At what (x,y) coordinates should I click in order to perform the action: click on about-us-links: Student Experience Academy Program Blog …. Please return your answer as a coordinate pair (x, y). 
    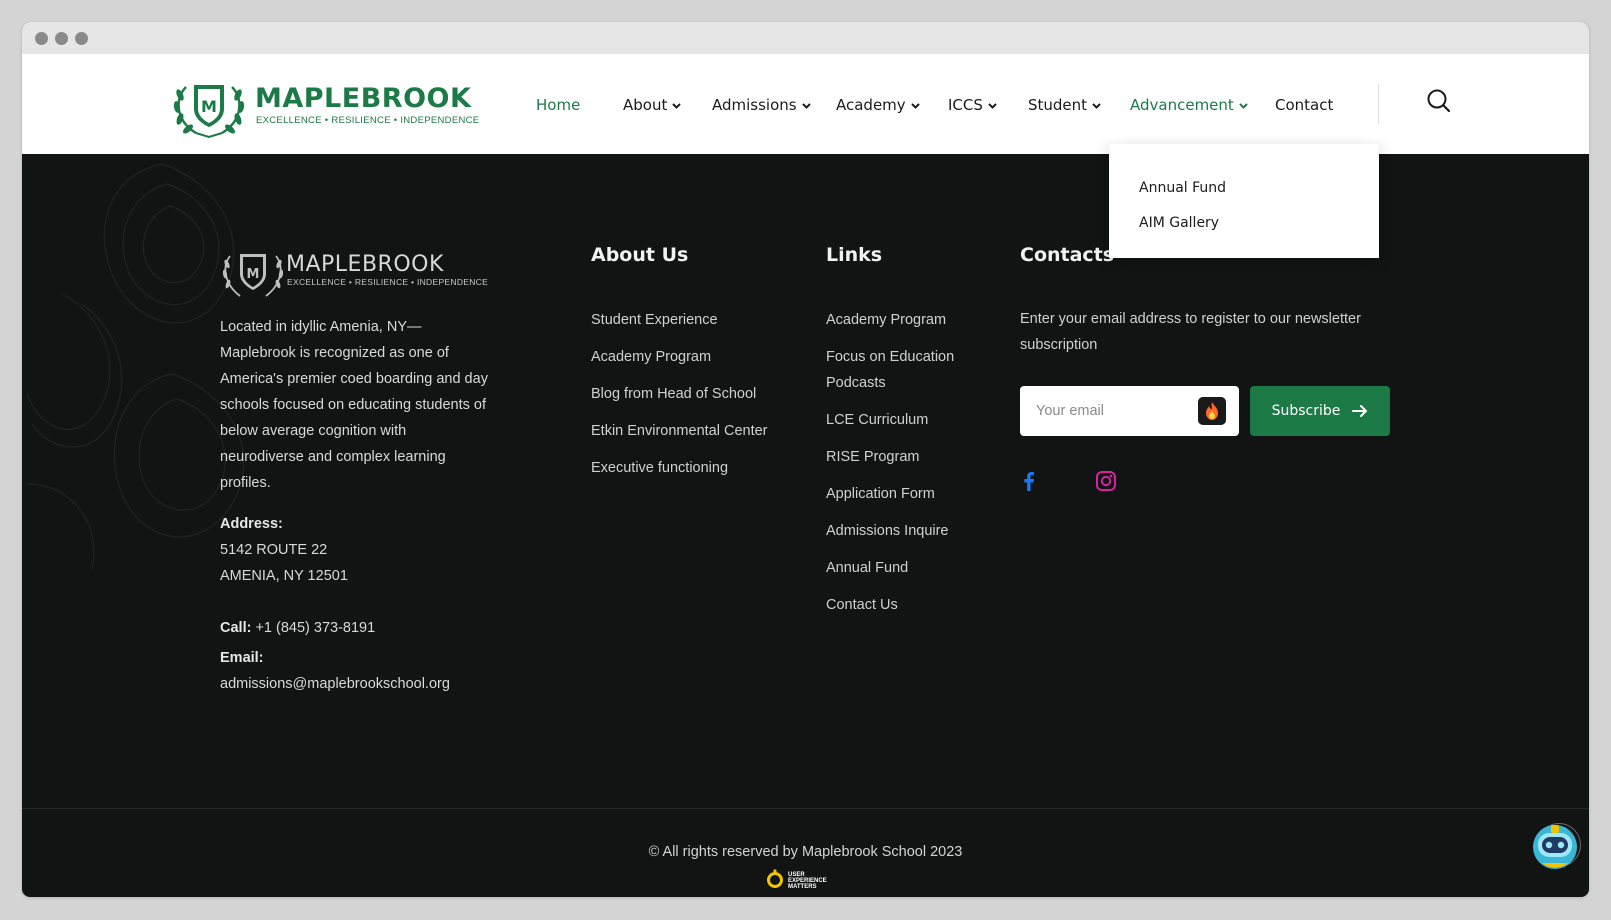
    Looking at the image, I should click on (679, 399).